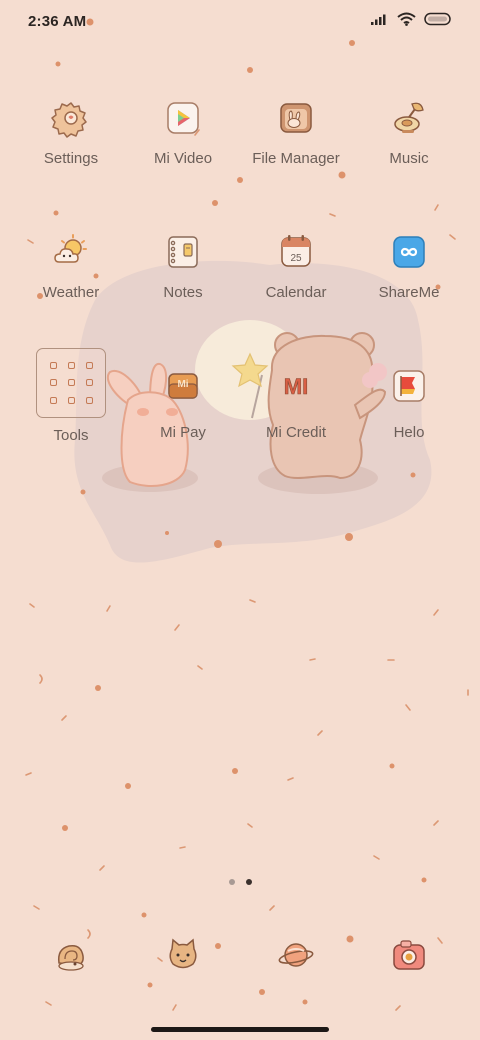  What do you see at coordinates (183, 118) in the screenshot?
I see `play-icon` at bounding box center [183, 118].